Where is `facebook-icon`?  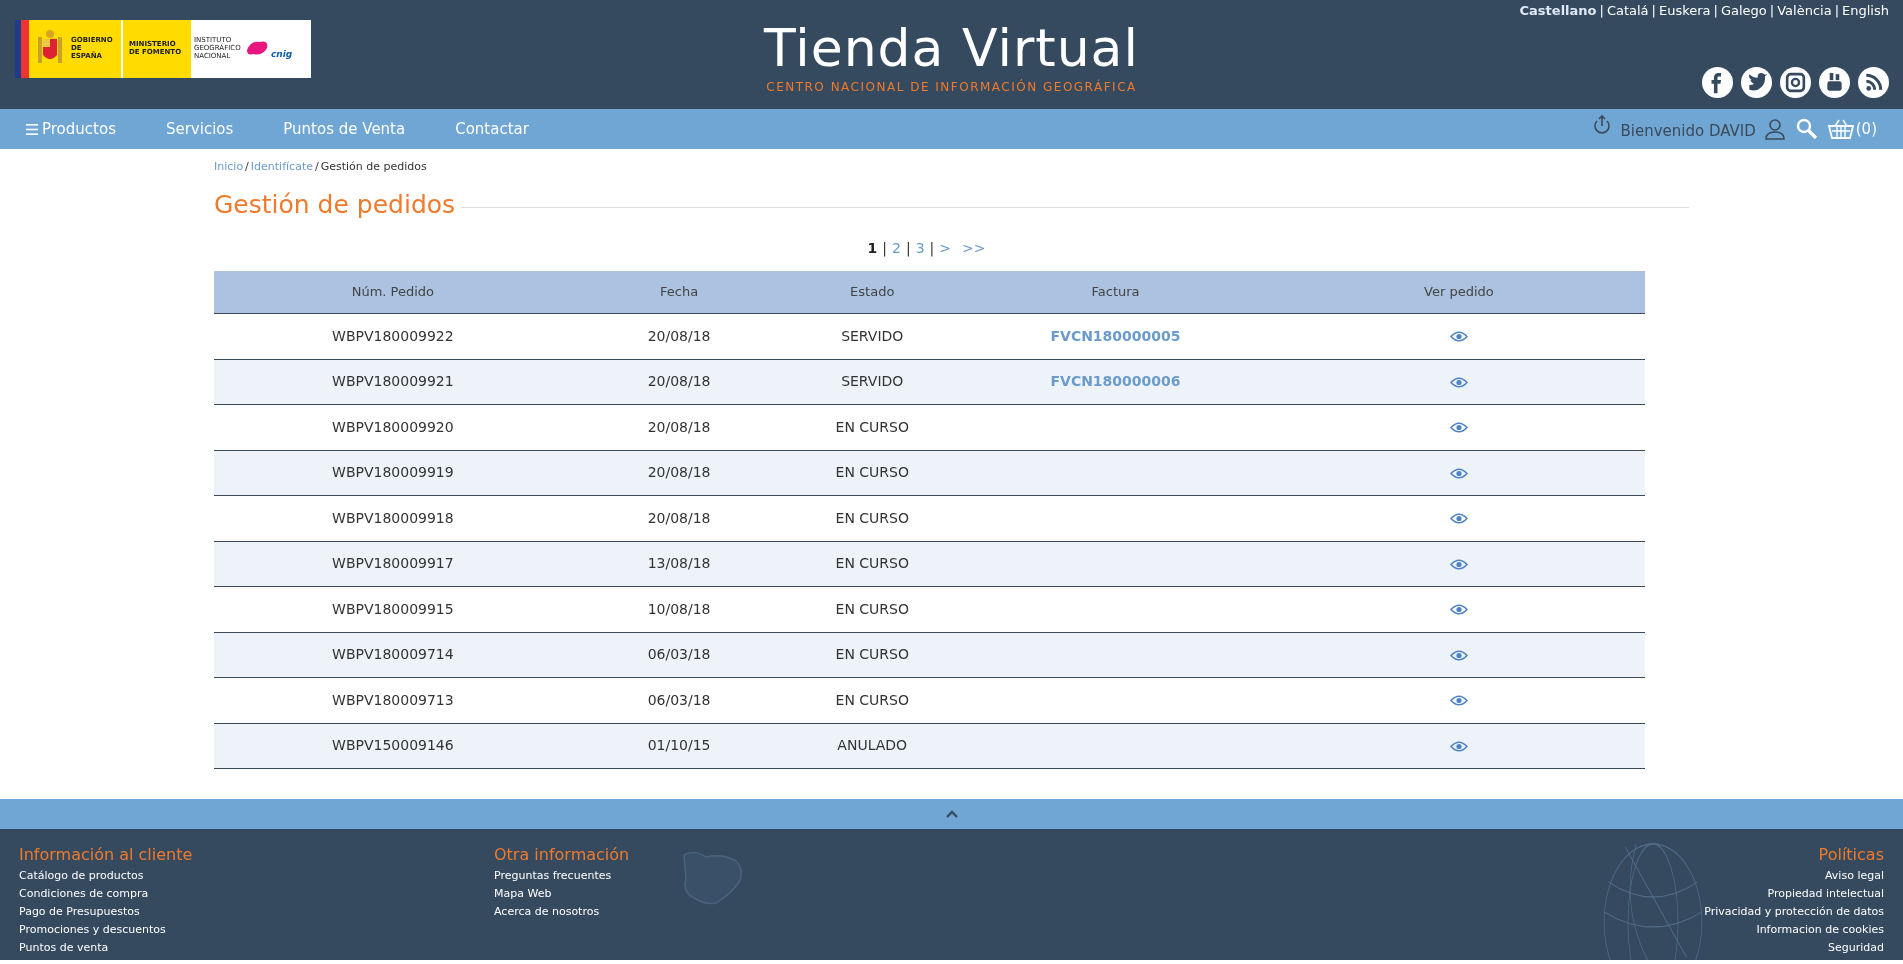 facebook-icon is located at coordinates (1717, 82).